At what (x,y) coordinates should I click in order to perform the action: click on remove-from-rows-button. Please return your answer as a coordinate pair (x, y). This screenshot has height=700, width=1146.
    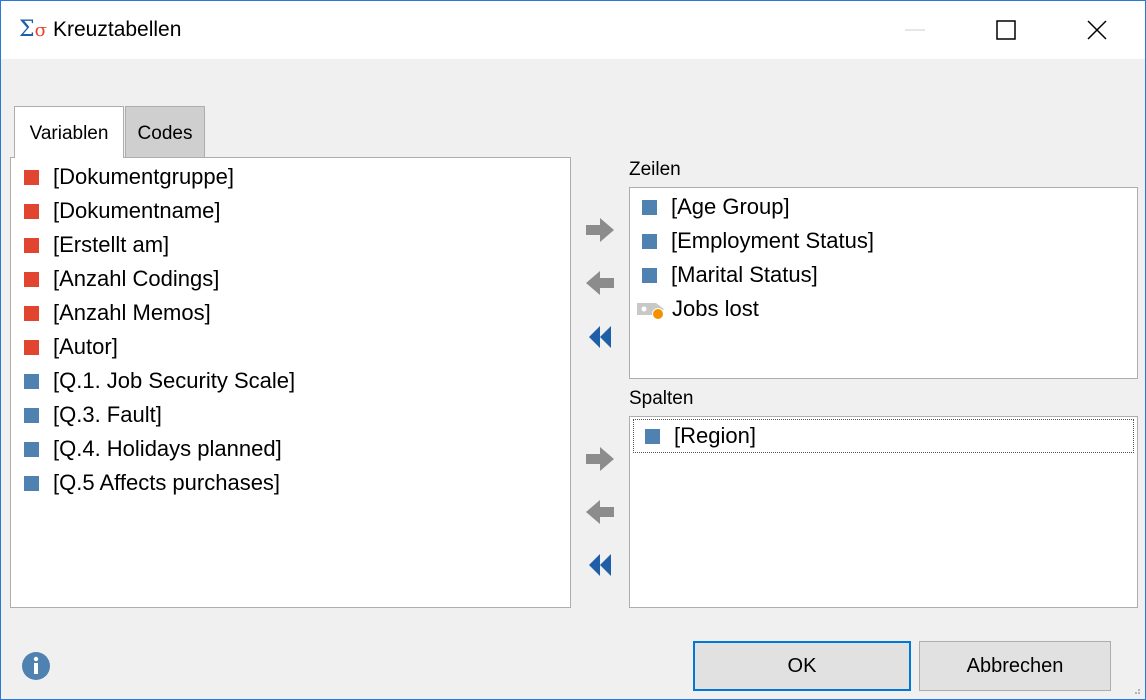
    Looking at the image, I should click on (600, 283).